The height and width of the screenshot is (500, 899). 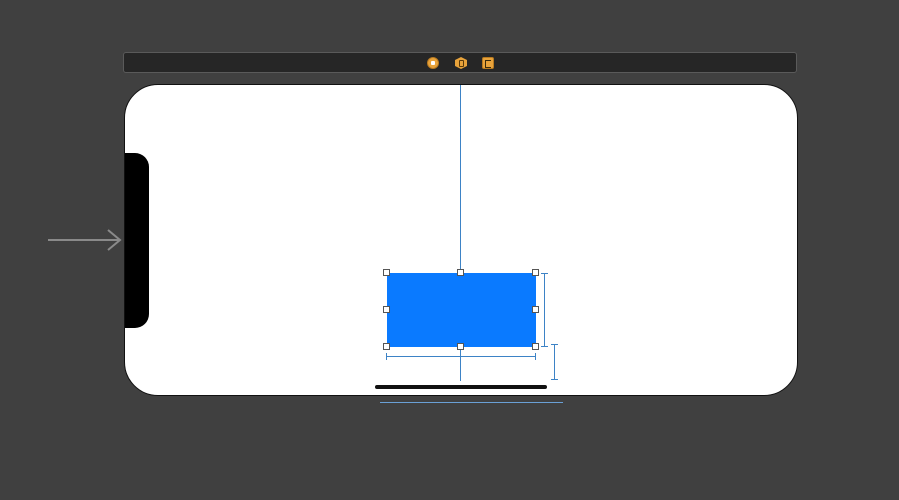 What do you see at coordinates (488, 63) in the screenshot?
I see `exit-icon` at bounding box center [488, 63].